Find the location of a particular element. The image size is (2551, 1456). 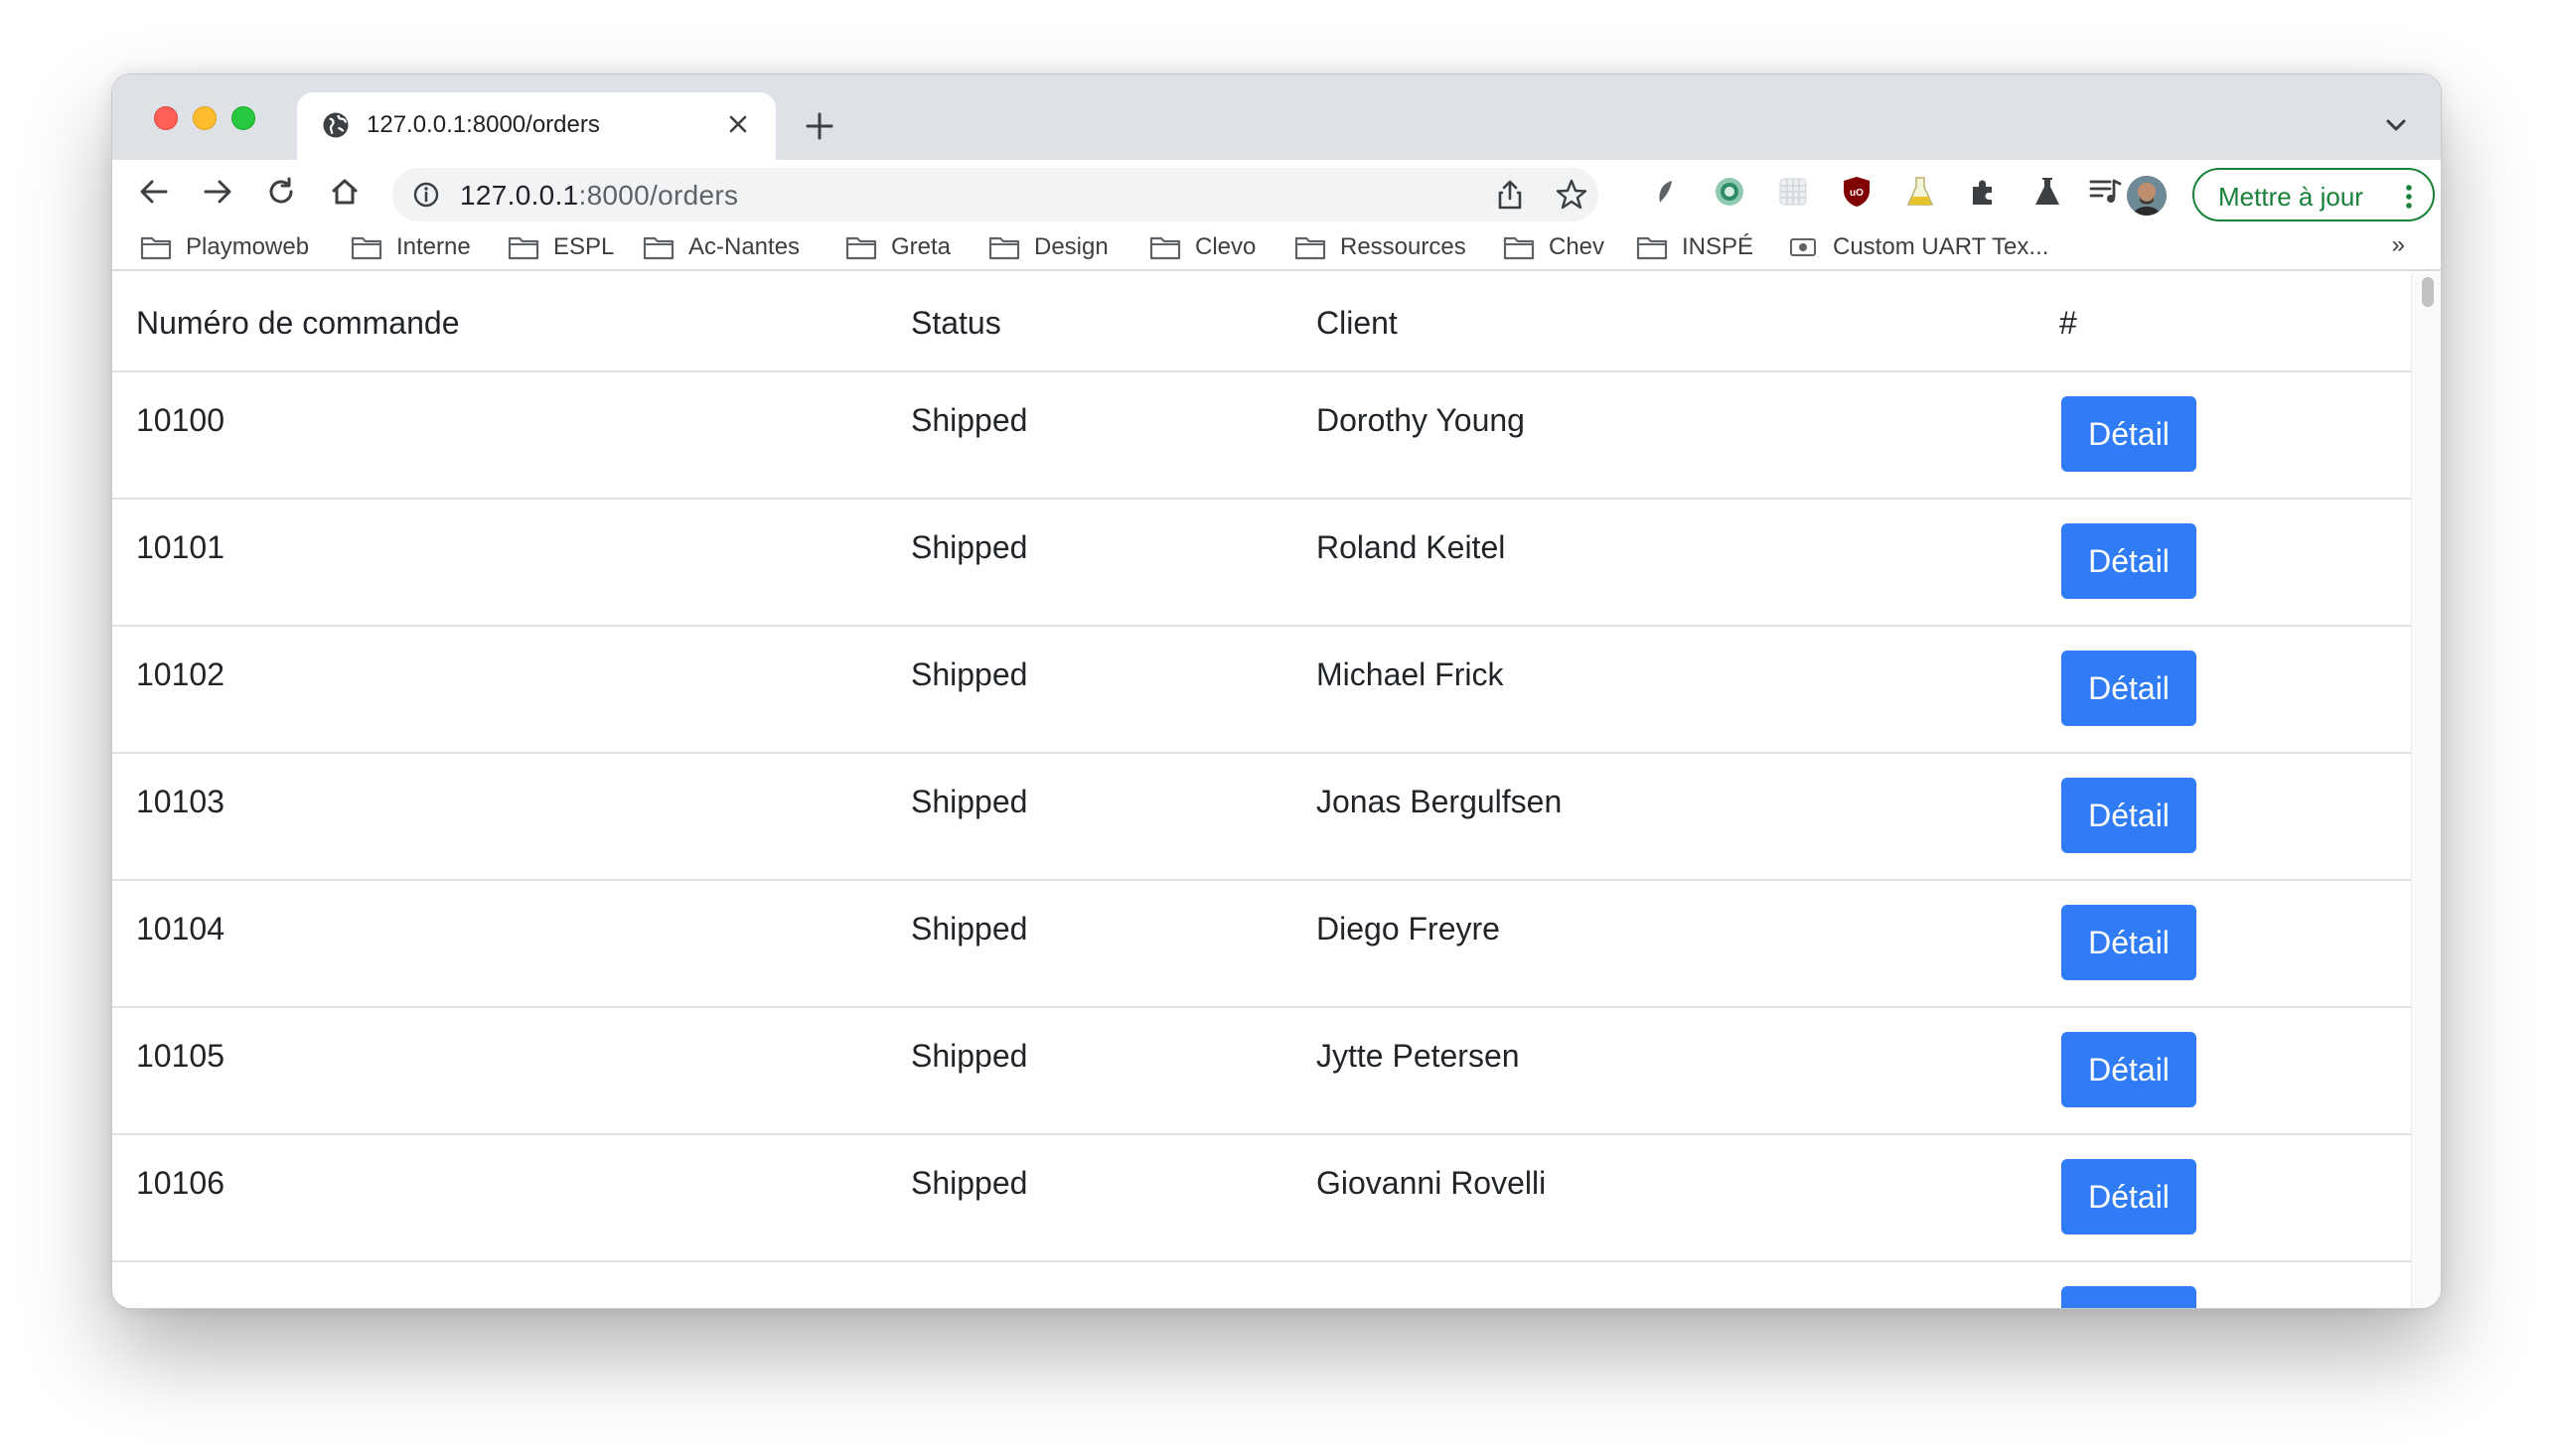

active-tab: 127.0.0.1:8000/orders is located at coordinates (536, 126).